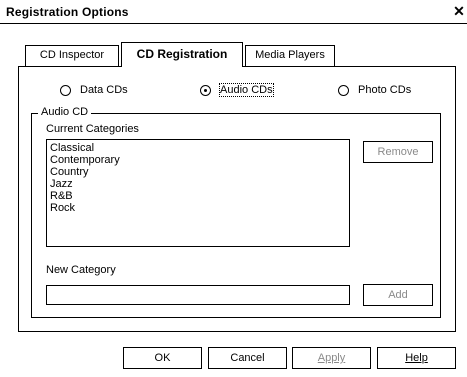  What do you see at coordinates (198, 196) in the screenshot?
I see `list-item: R&B` at bounding box center [198, 196].